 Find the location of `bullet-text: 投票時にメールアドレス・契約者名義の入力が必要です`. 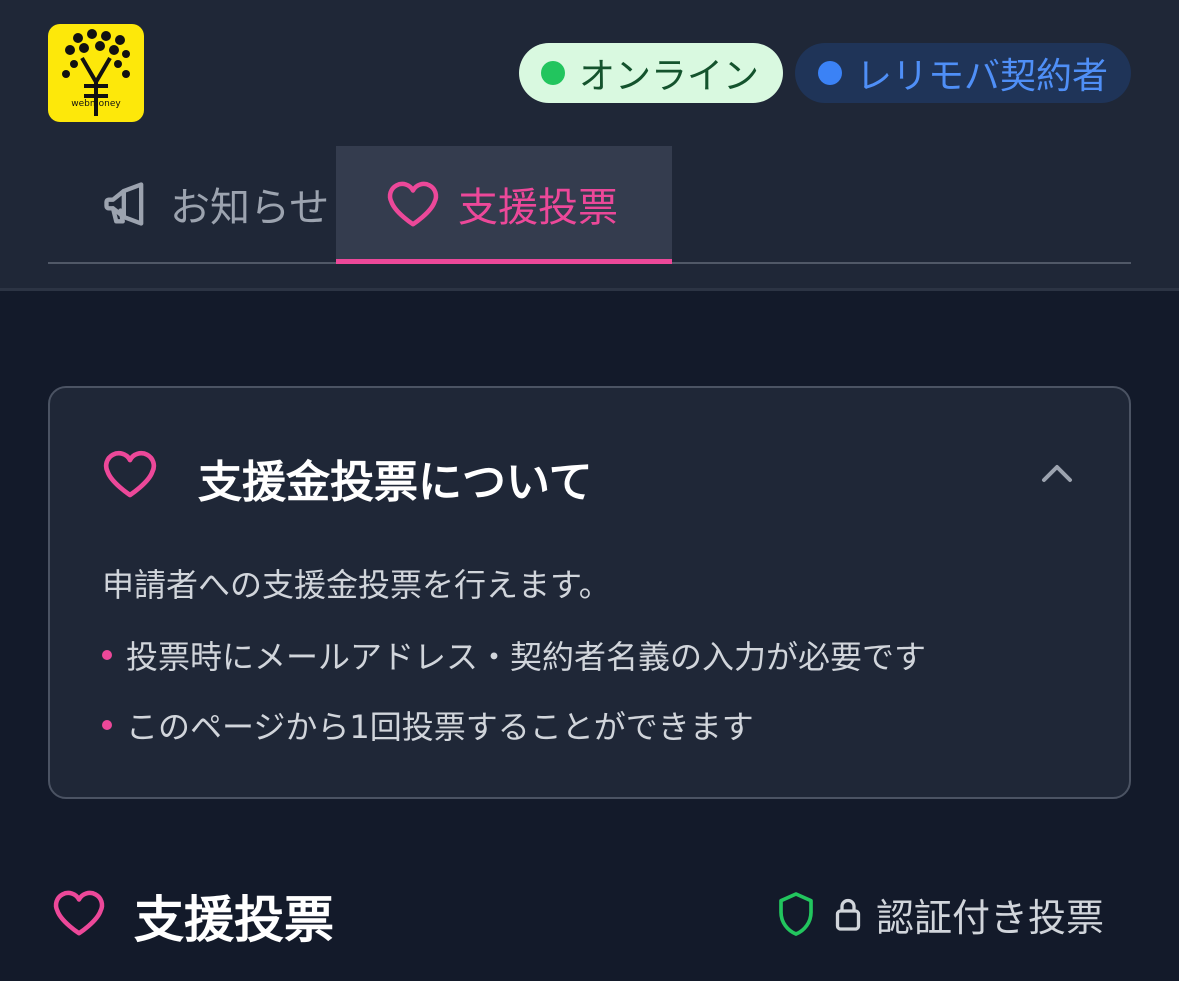

bullet-text: 投票時にメールアドレス・契約者名義の入力が必要です is located at coordinates (526, 657).